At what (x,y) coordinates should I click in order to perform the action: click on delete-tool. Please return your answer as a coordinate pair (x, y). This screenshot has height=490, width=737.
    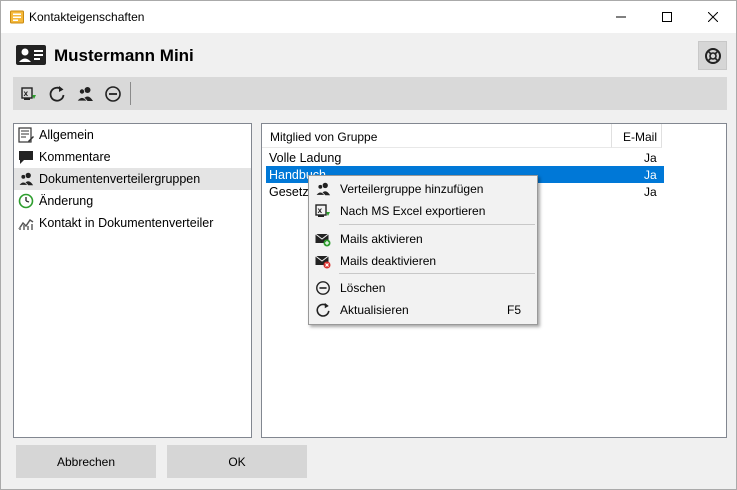
    Looking at the image, I should click on (113, 94).